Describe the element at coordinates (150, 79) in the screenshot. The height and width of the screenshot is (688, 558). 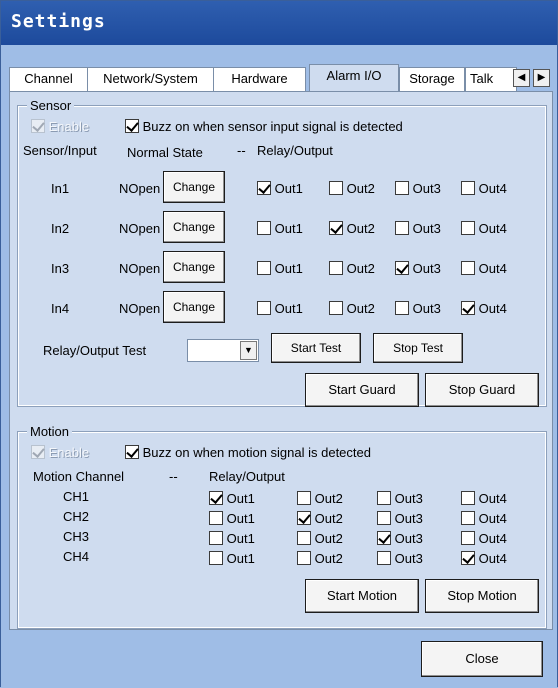
I see `tab-network-system: Network/System` at that location.